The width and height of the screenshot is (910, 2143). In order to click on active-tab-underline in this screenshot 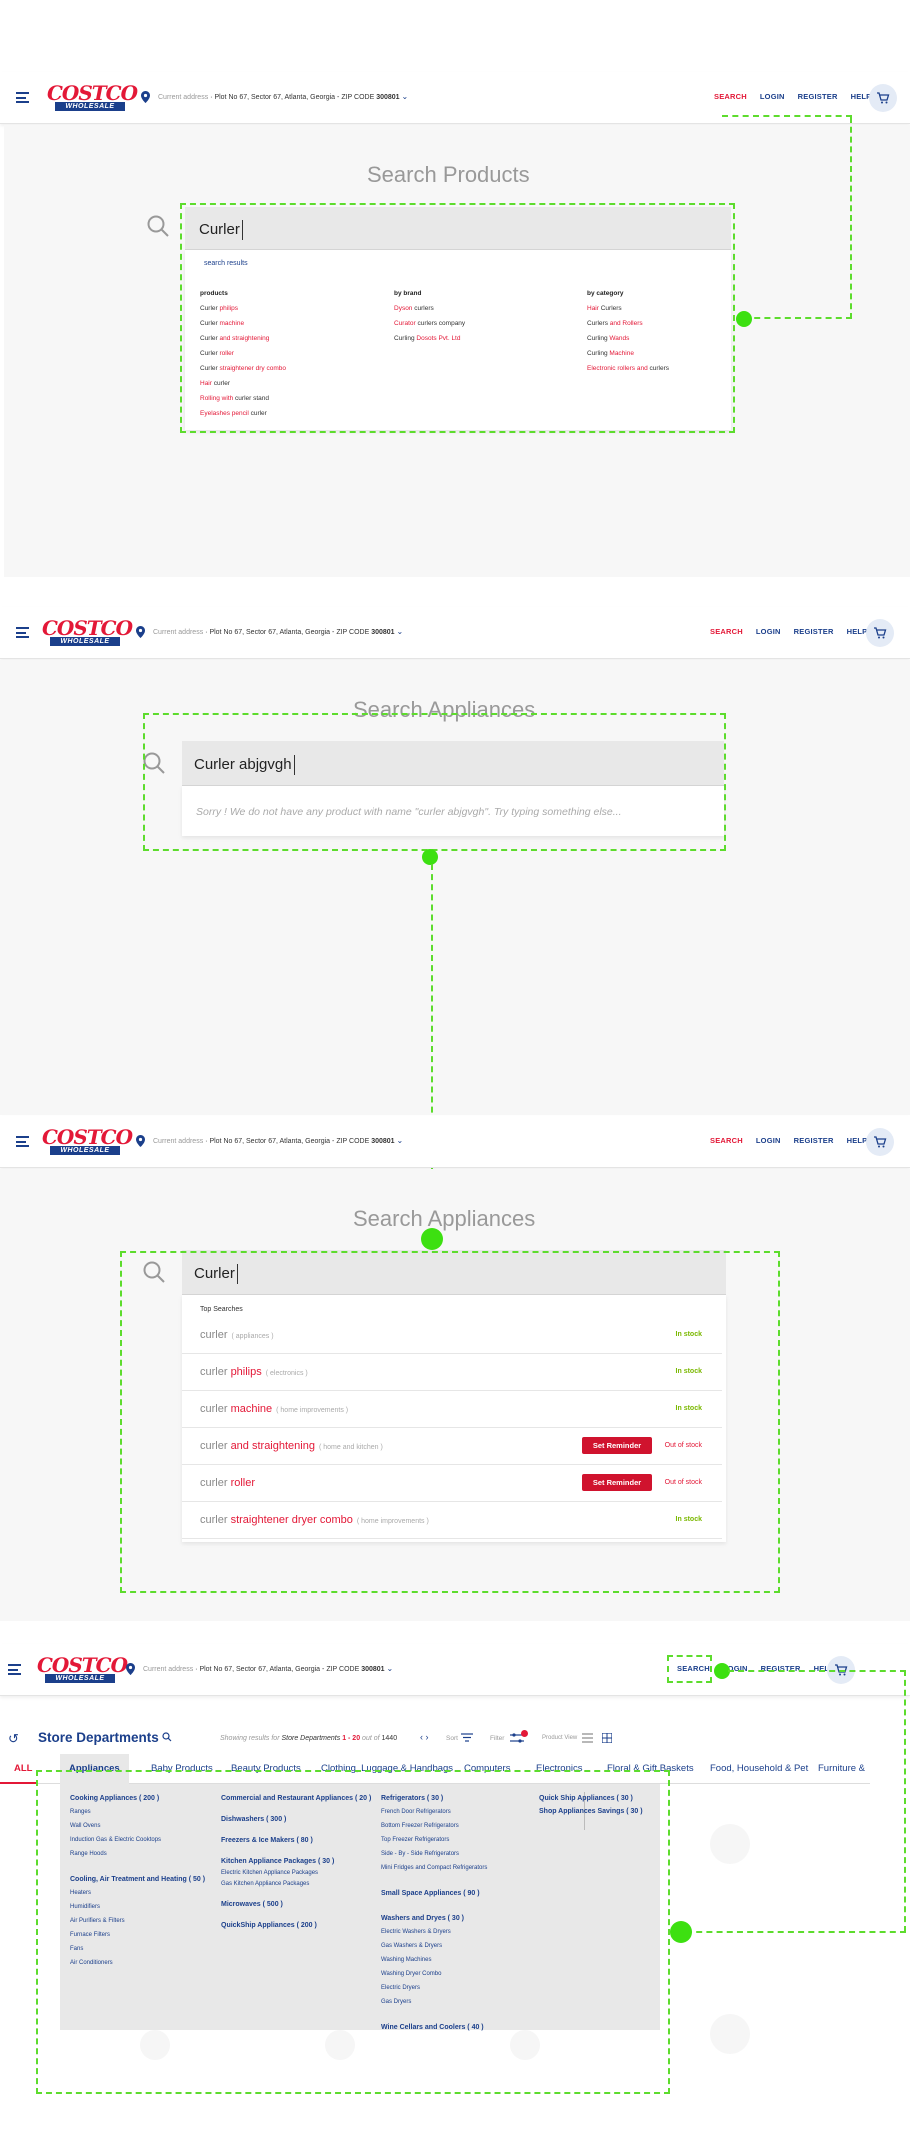, I will do `click(18, 1783)`.